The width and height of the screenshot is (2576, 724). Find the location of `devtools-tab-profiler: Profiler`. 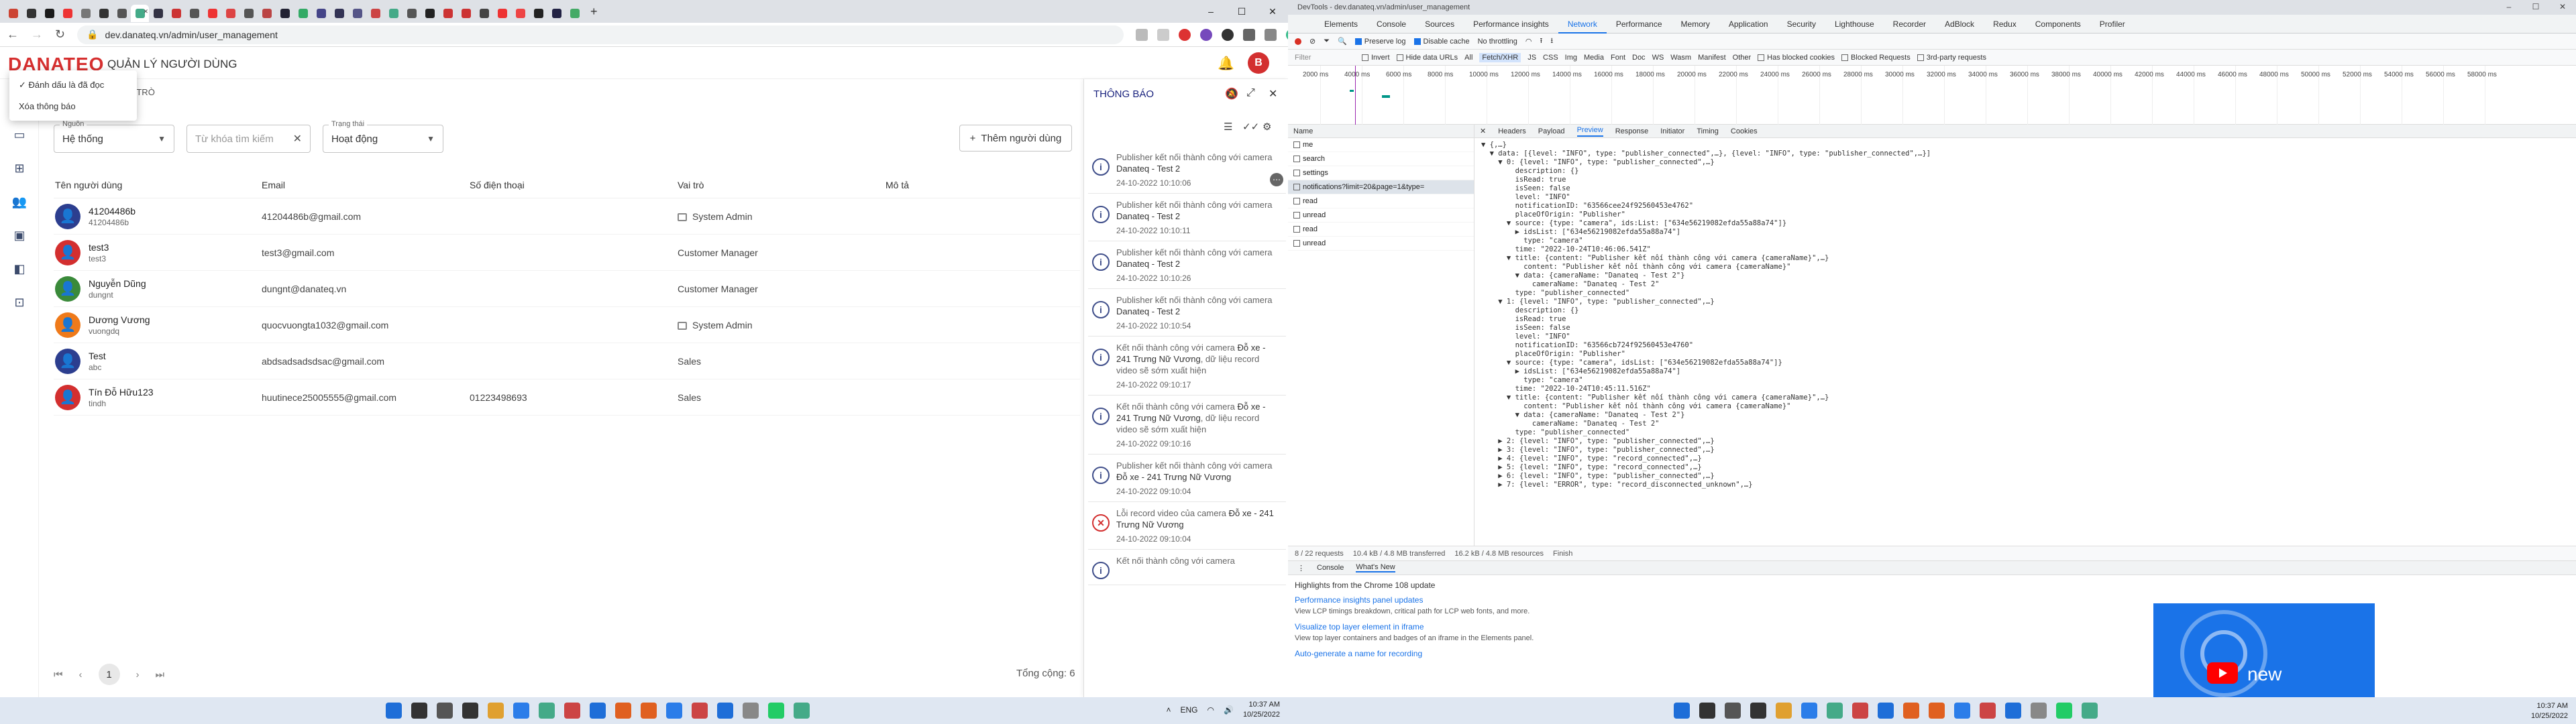

devtools-tab-profiler: Profiler is located at coordinates (2112, 24).